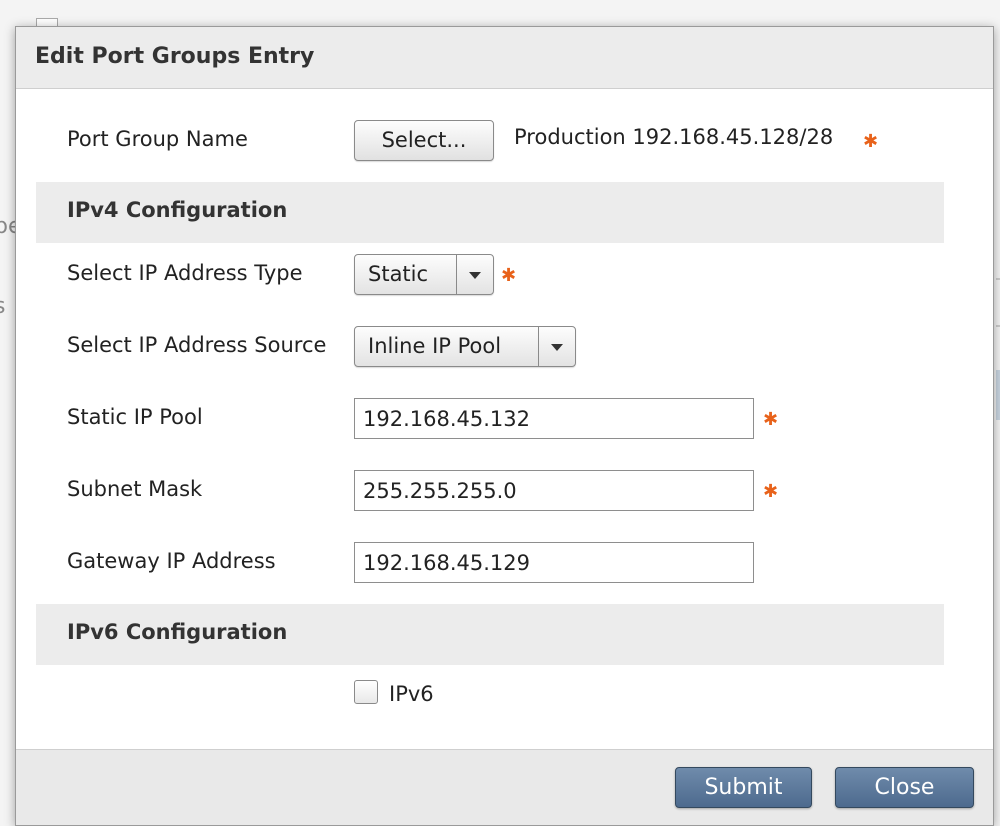 The image size is (1000, 826). I want to click on ipv4-configuration-section: IPv4 Configuration, so click(490, 212).